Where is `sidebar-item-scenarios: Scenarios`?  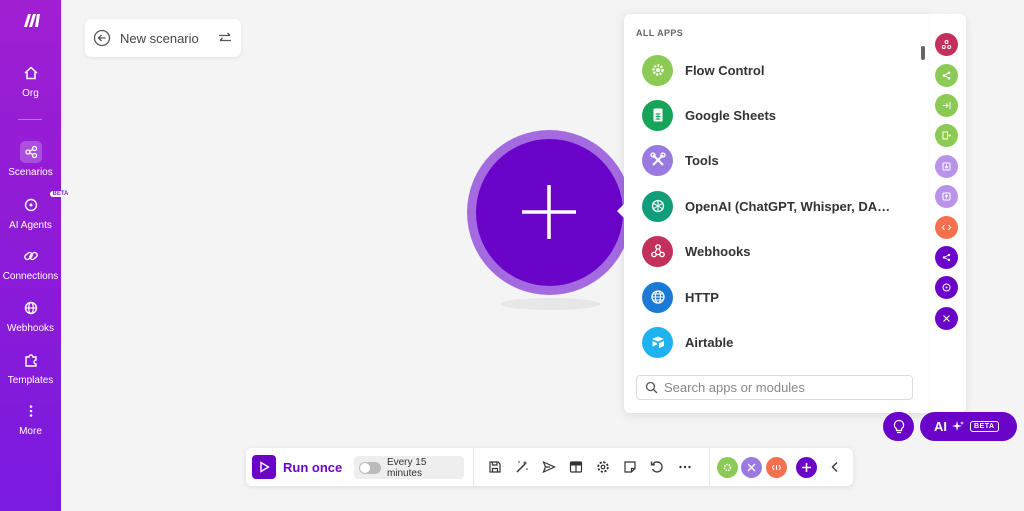
sidebar-item-scenarios: Scenarios is located at coordinates (30, 159).